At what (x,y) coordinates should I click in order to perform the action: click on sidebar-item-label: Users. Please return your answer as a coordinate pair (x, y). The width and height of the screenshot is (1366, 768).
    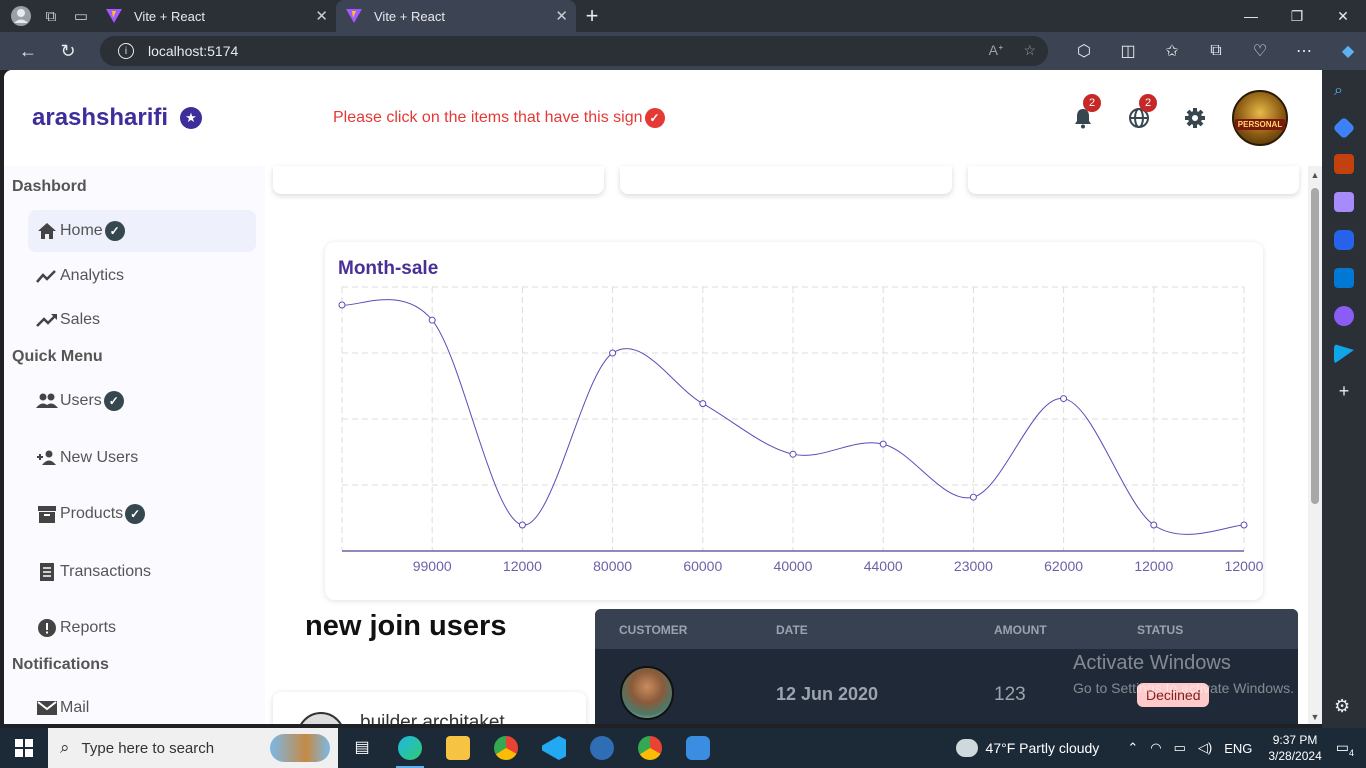
    Looking at the image, I should click on (81, 400).